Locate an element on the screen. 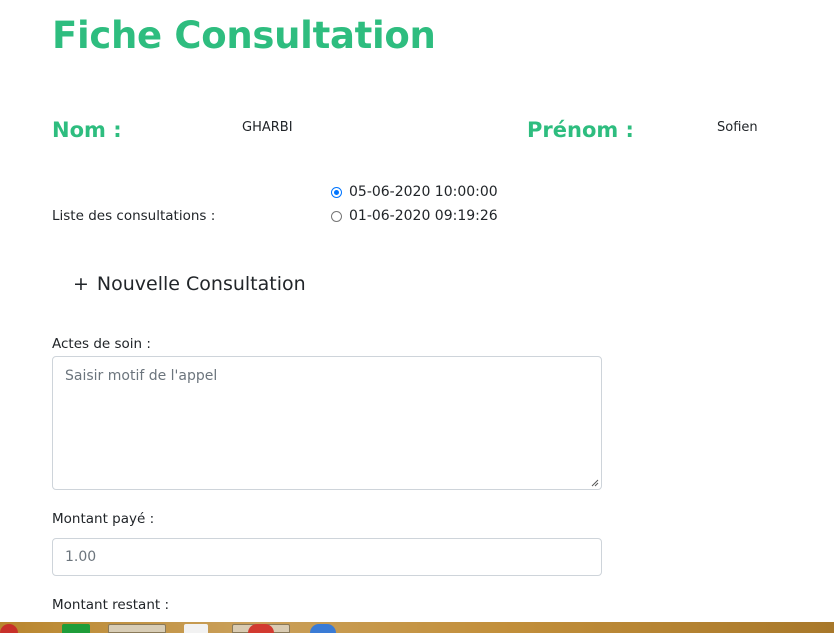 This screenshot has height=633, width=834. radio-unchecked-icon is located at coordinates (336, 216).